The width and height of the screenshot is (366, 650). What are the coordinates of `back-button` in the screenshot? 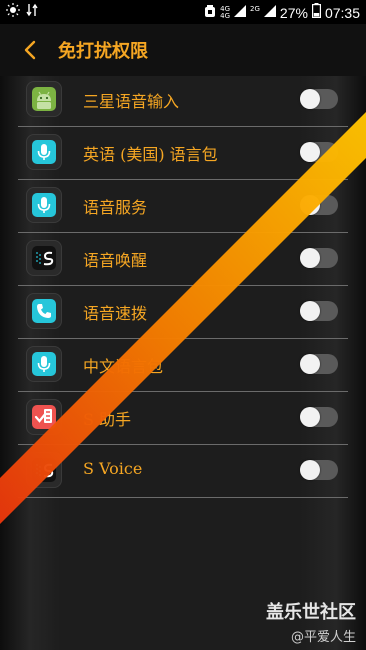 It's located at (32, 50).